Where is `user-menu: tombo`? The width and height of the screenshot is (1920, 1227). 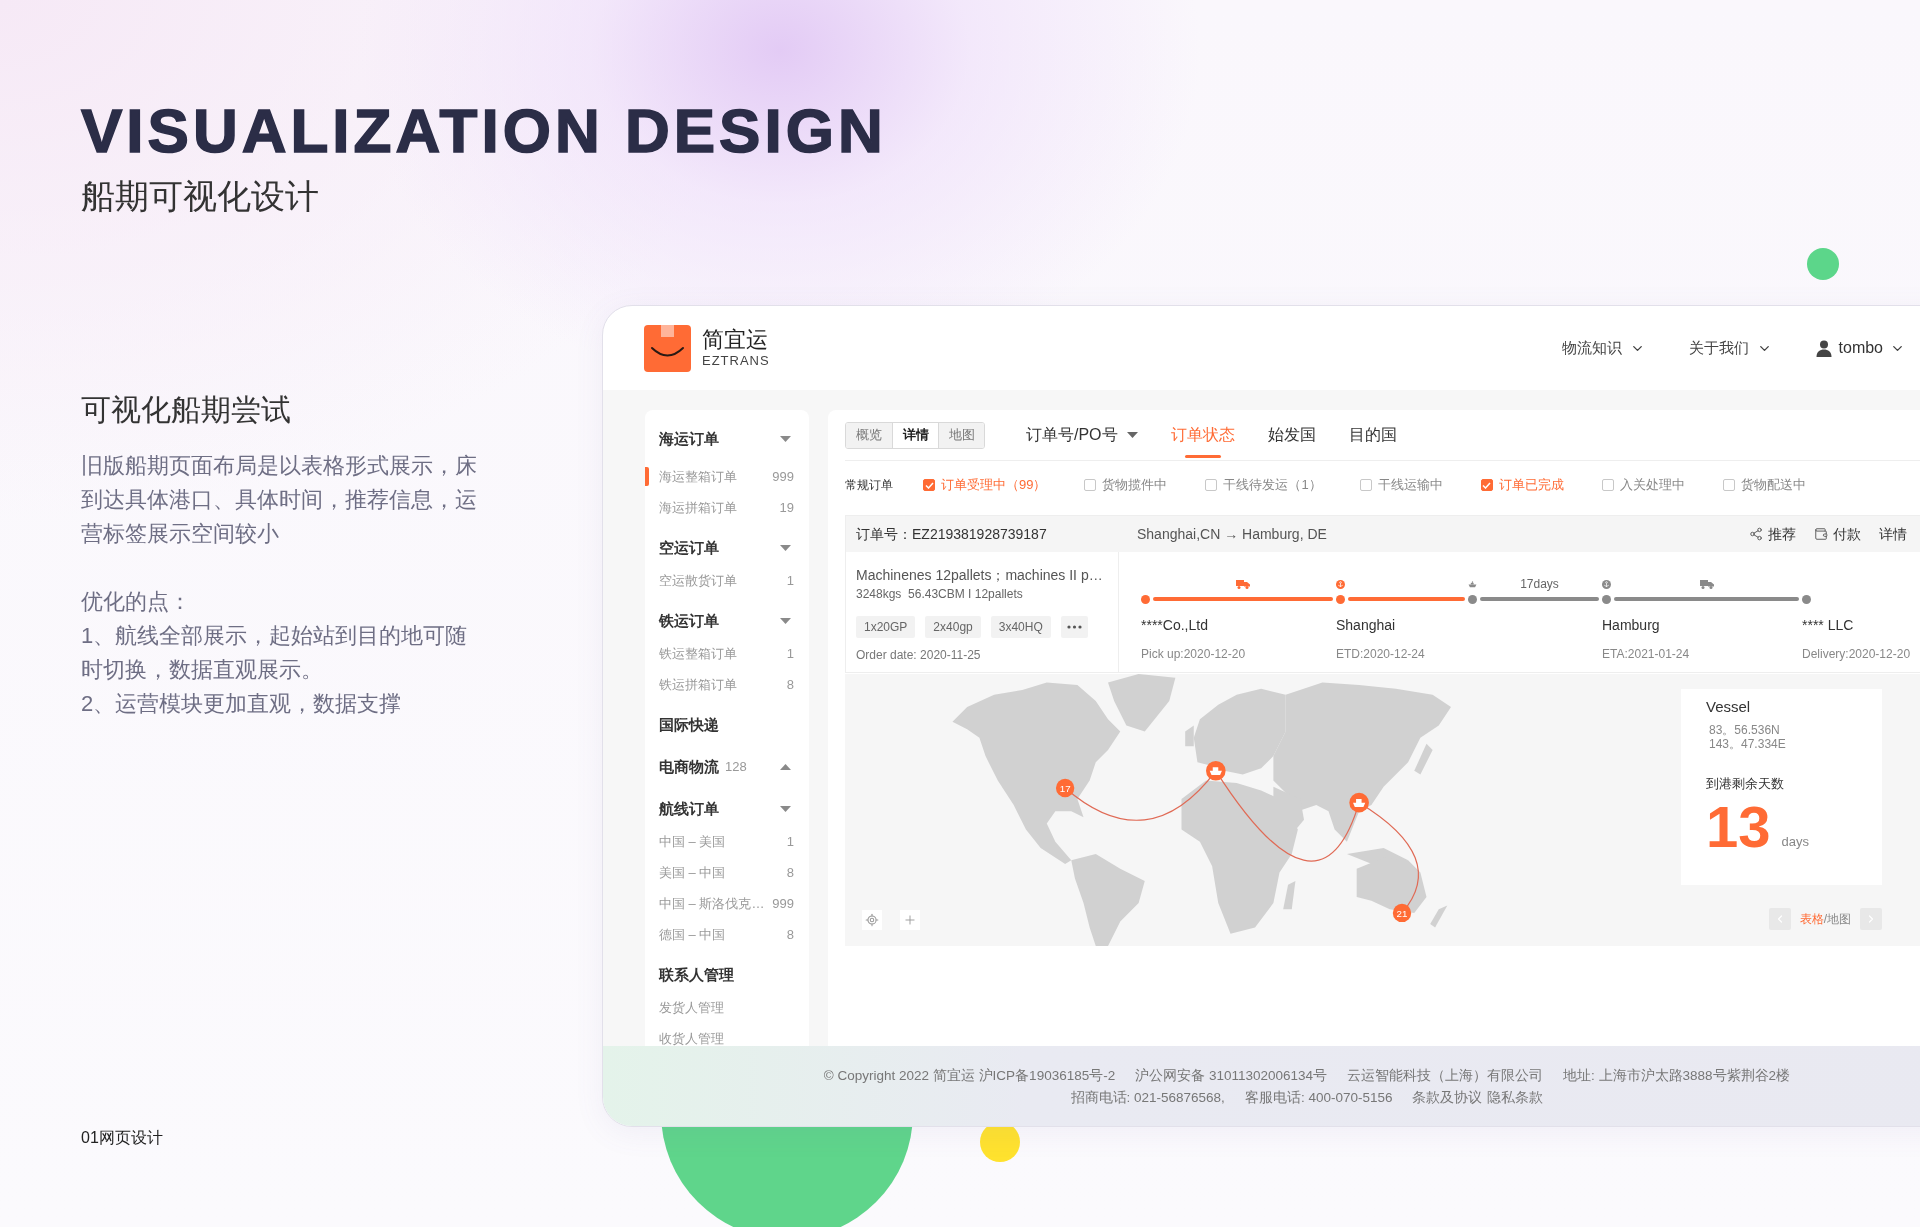
user-menu: tombo is located at coordinates (1860, 348).